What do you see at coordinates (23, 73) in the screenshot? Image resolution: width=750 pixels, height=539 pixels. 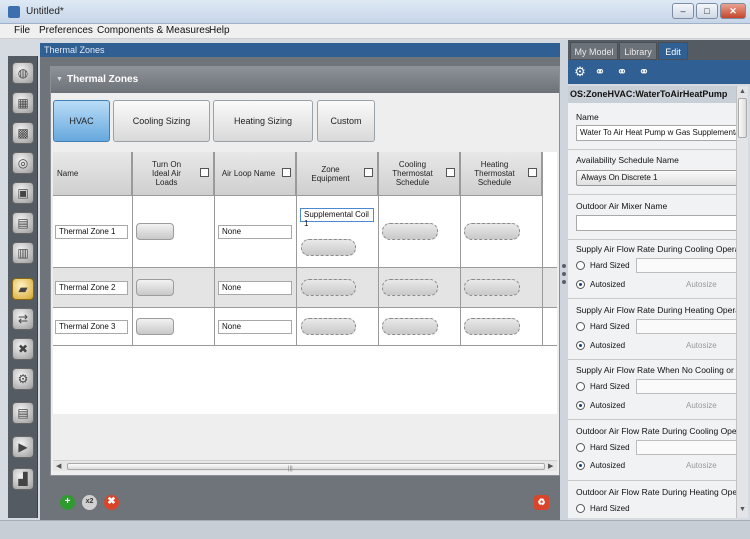 I see `globe-icon: ◍` at bounding box center [23, 73].